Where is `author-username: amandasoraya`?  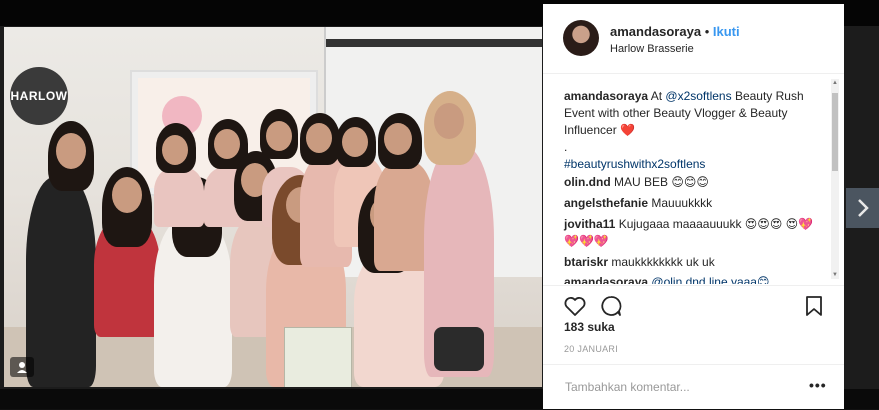 author-username: amandasoraya is located at coordinates (655, 31).